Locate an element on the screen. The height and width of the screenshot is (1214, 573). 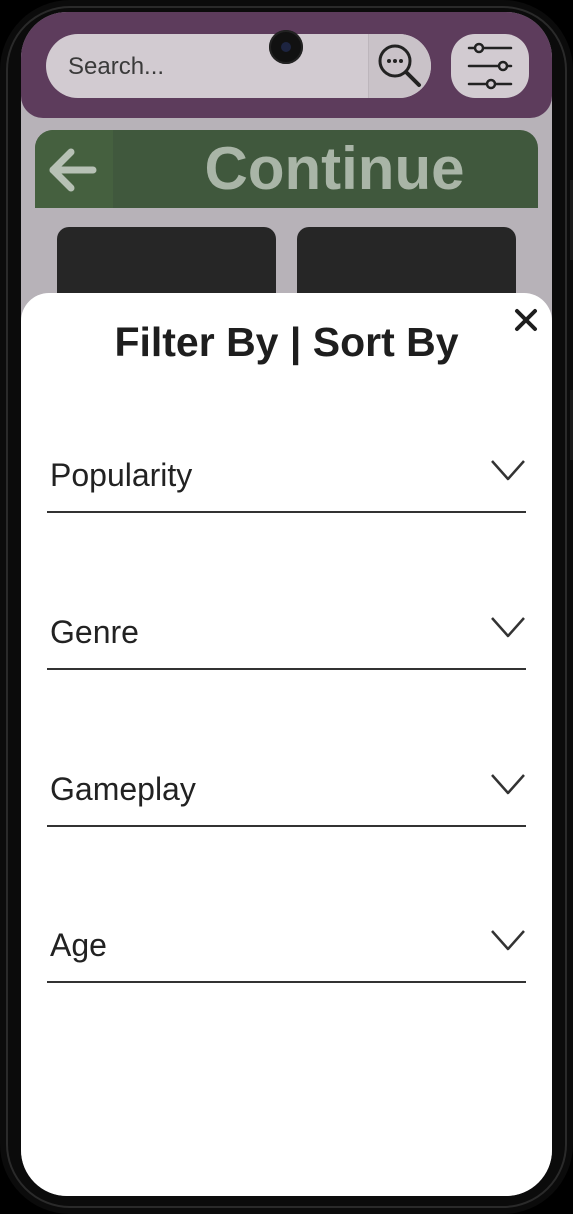
filter-option-gameplay: Gameplay is located at coordinates (286, 799).